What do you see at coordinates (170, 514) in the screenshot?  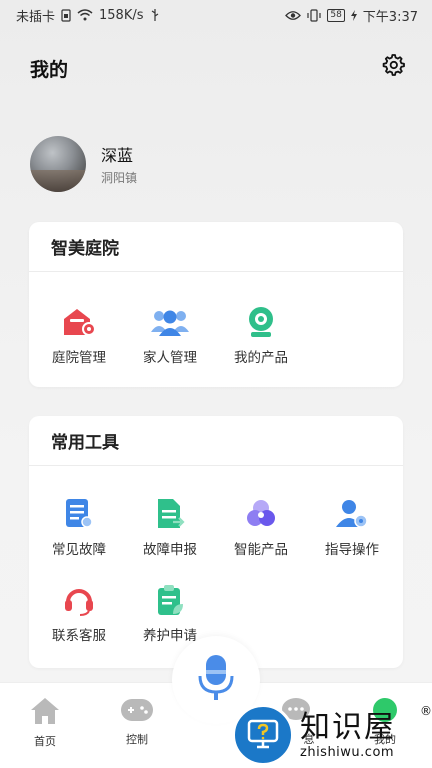 I see `doc-report-icon` at bounding box center [170, 514].